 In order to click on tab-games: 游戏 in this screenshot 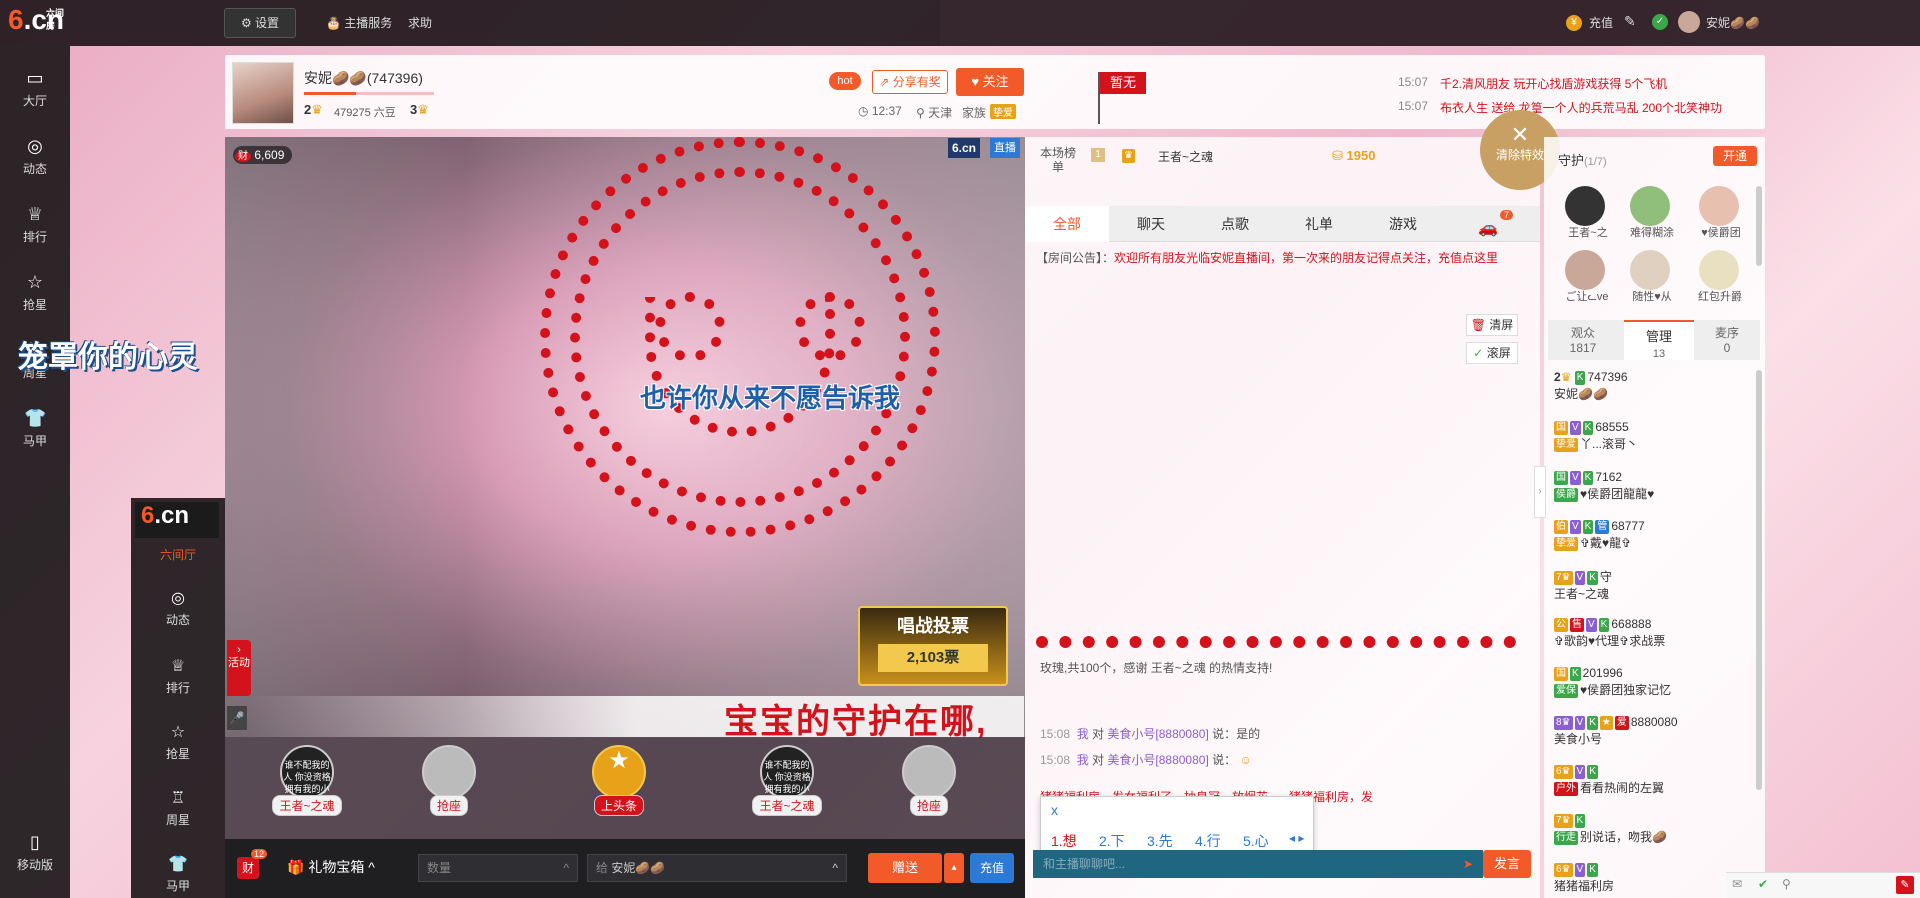, I will do `click(1403, 224)`.